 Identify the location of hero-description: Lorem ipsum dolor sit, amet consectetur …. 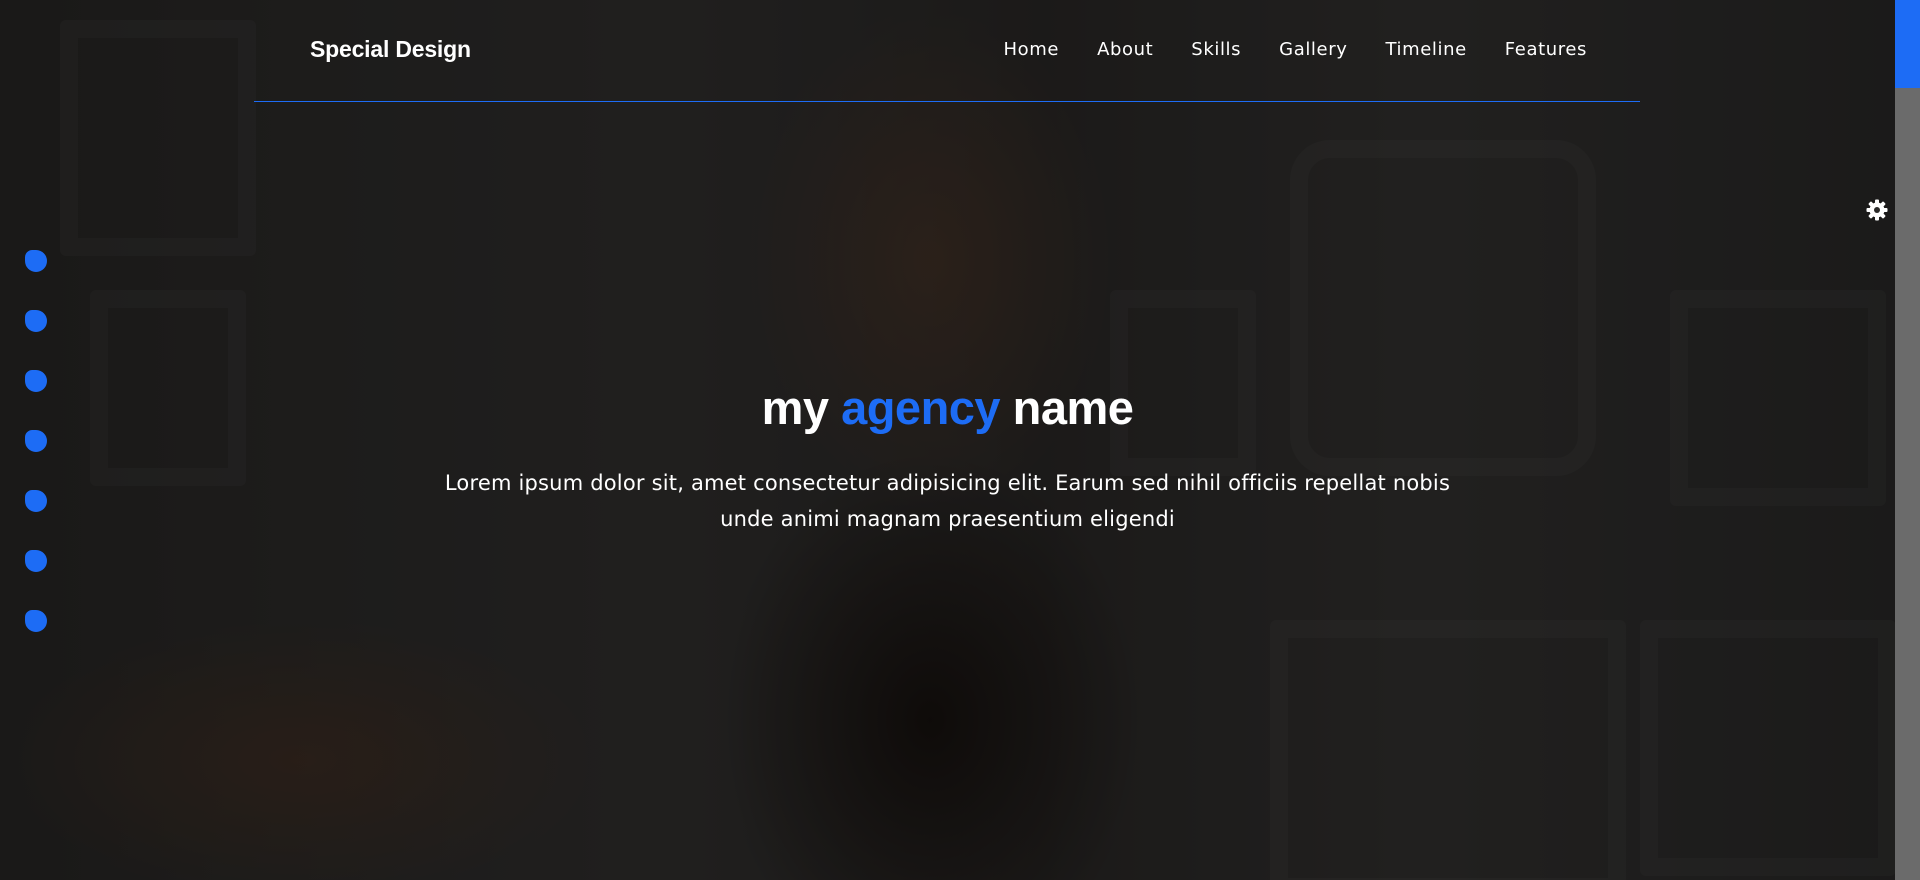
(947, 501).